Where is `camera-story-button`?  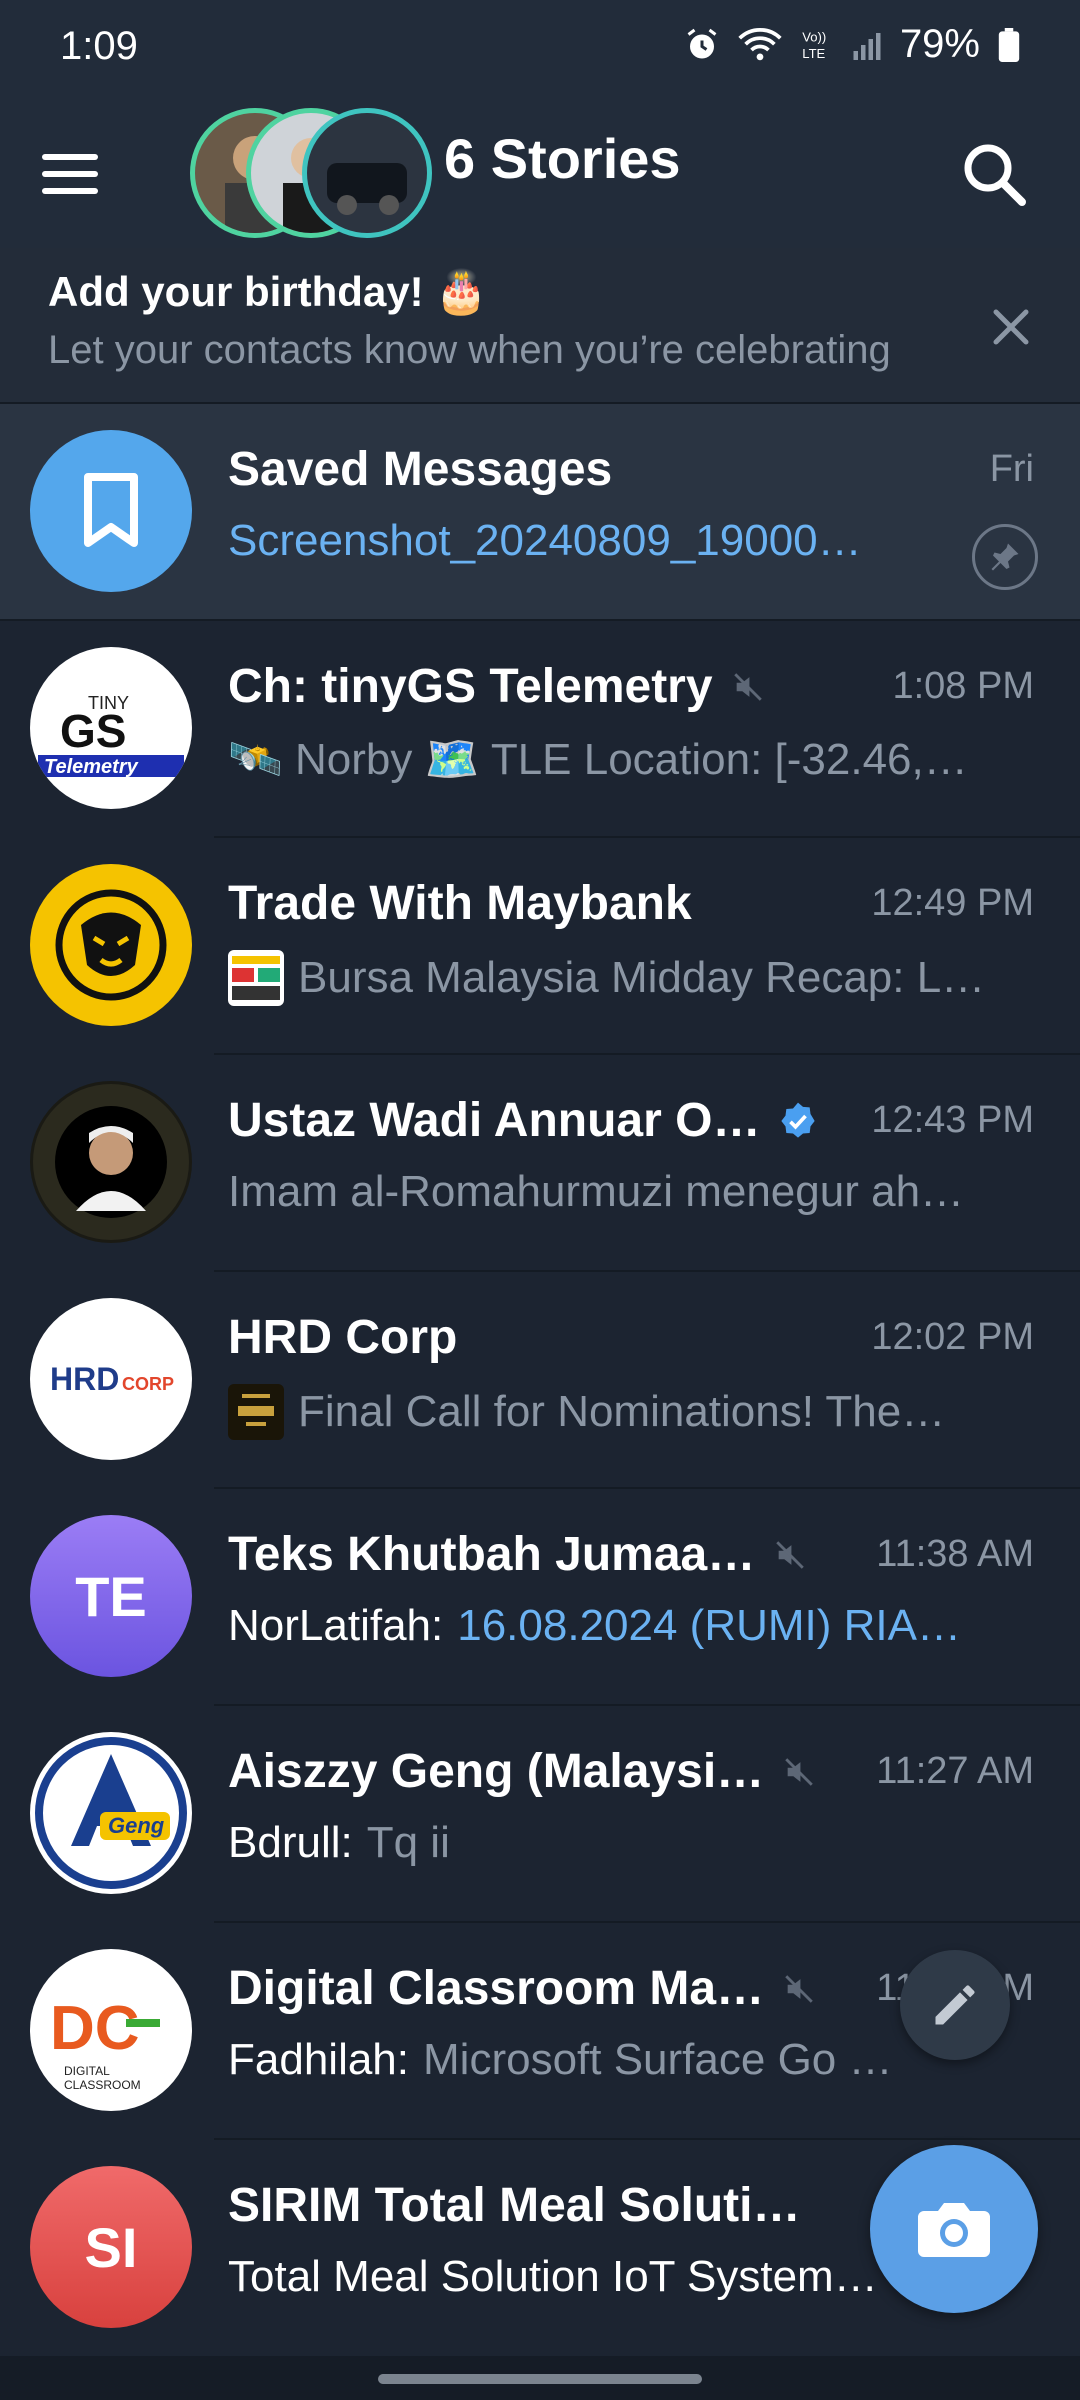 camera-story-button is located at coordinates (954, 2229).